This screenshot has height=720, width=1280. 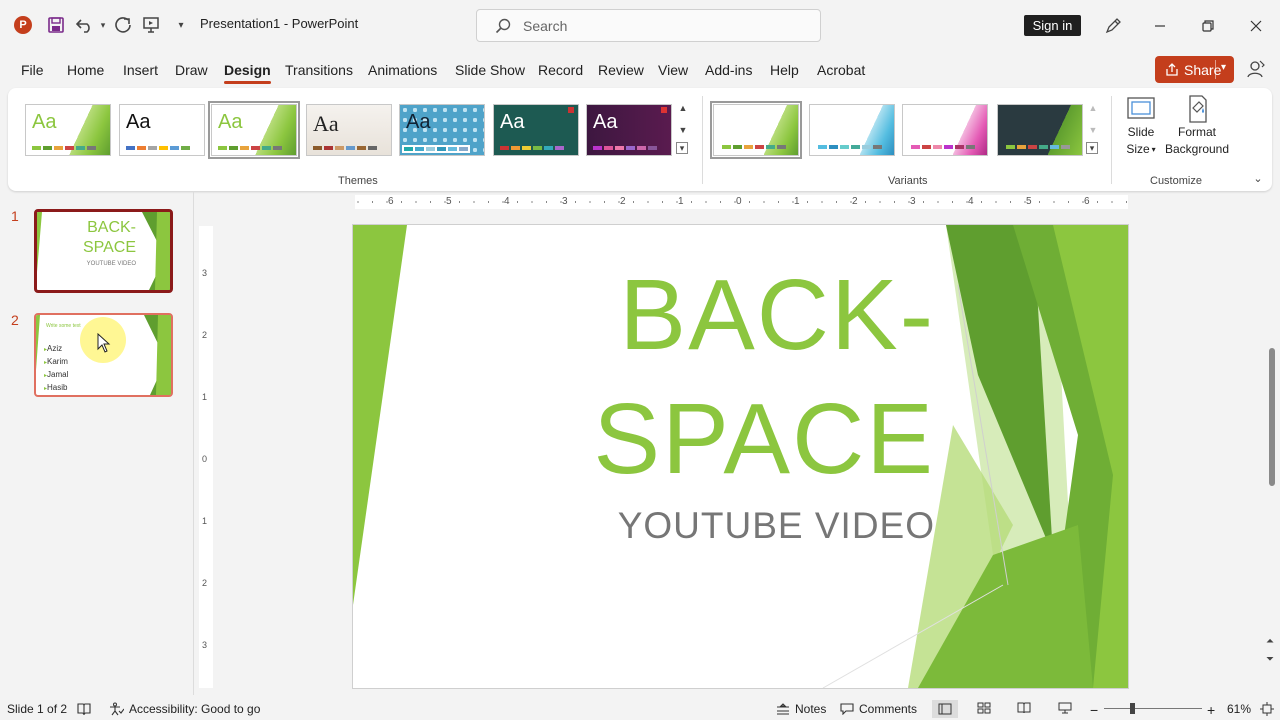 What do you see at coordinates (1160, 26) in the screenshot?
I see `minimize-icon` at bounding box center [1160, 26].